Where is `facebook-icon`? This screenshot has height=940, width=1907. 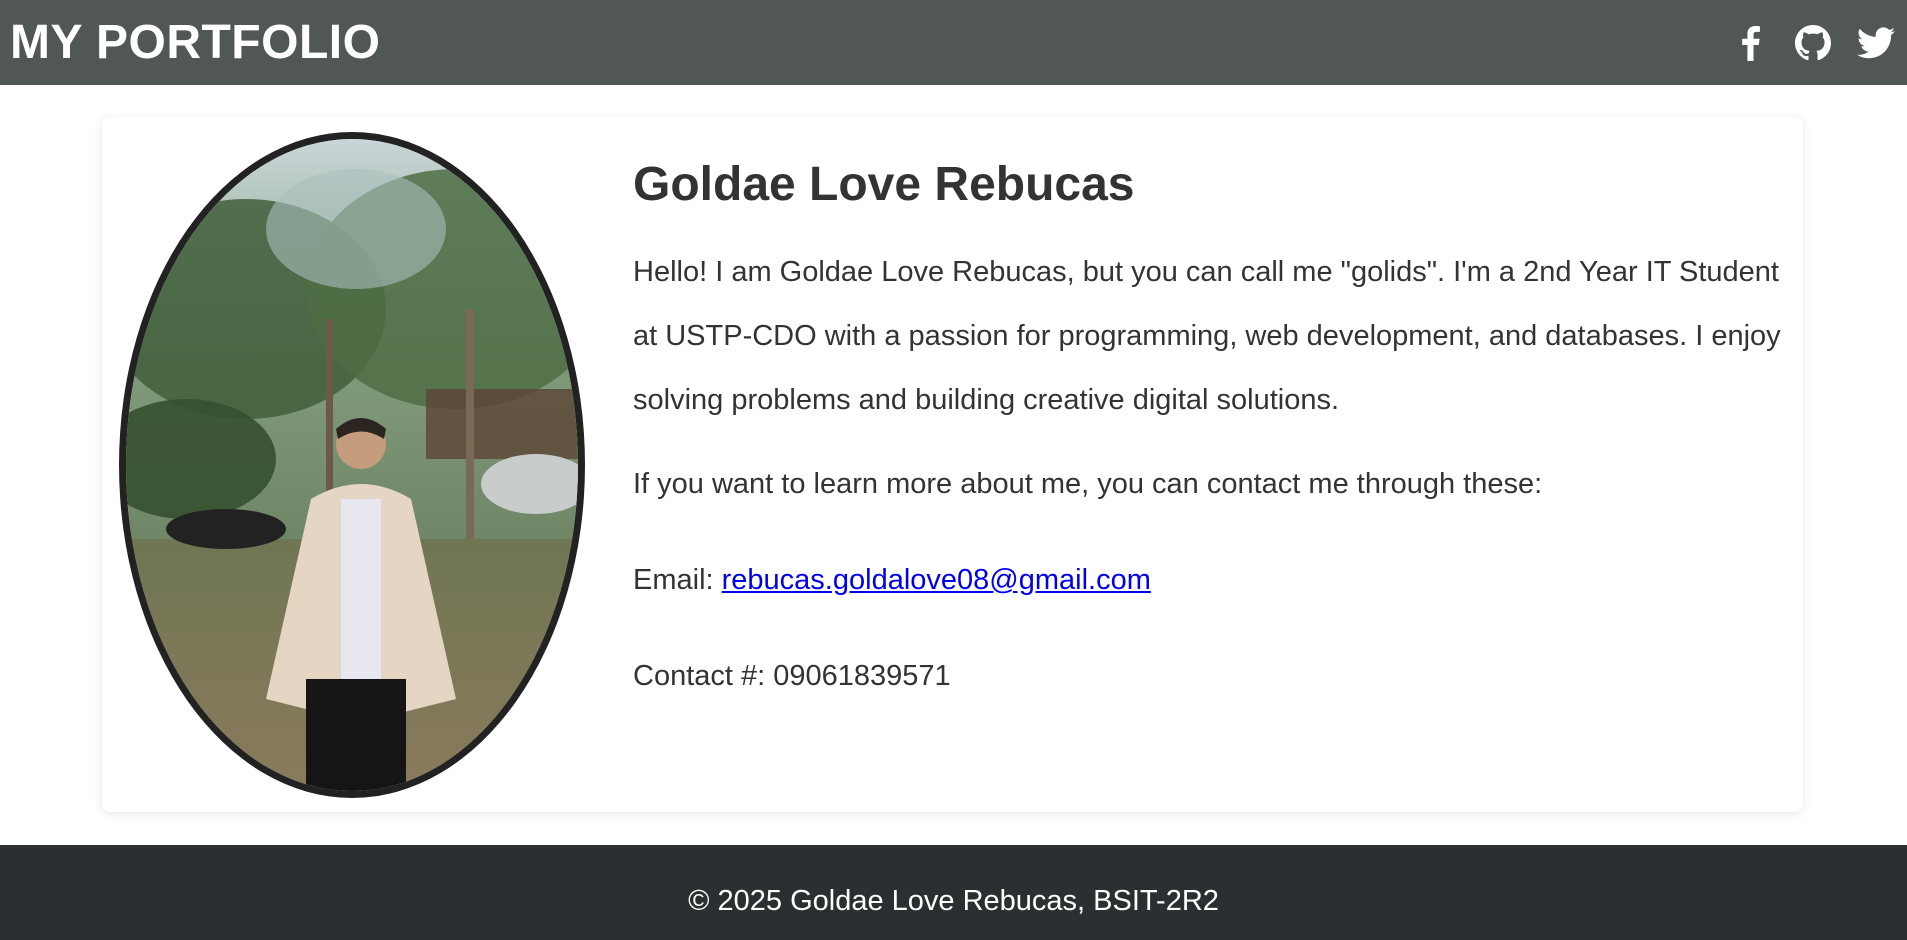 facebook-icon is located at coordinates (1750, 43).